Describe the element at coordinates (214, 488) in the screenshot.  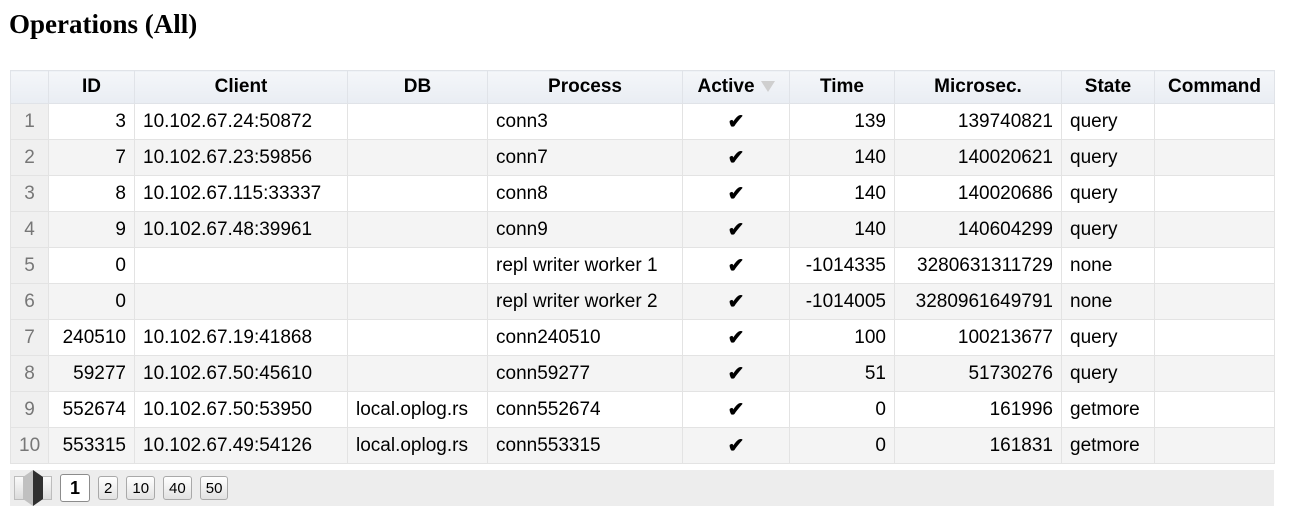
I see `page-size-button-50: 50` at that location.